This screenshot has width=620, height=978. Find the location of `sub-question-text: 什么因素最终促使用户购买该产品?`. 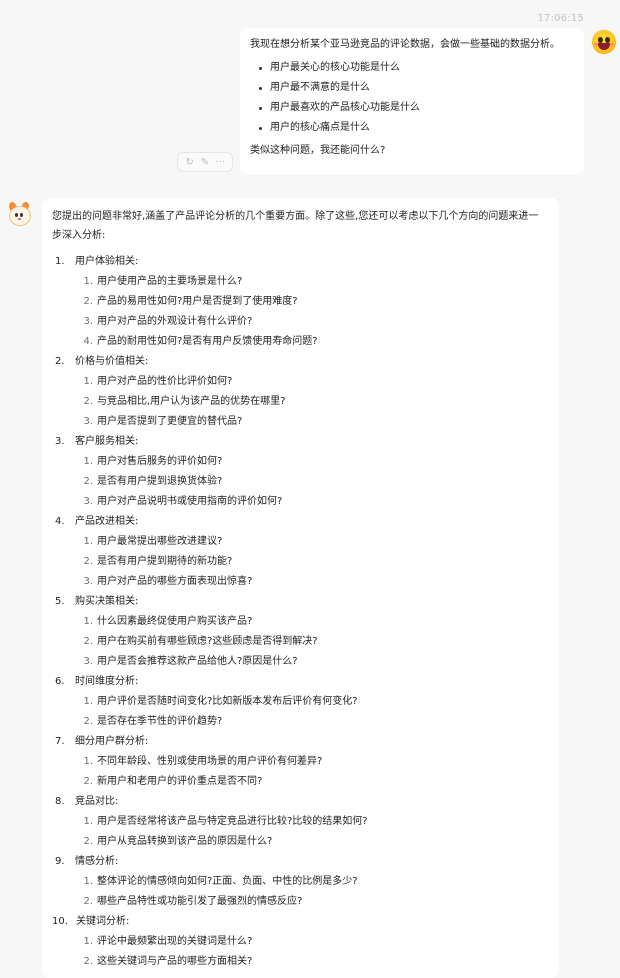

sub-question-text: 什么因素最终促使用户购买该产品? is located at coordinates (175, 621).